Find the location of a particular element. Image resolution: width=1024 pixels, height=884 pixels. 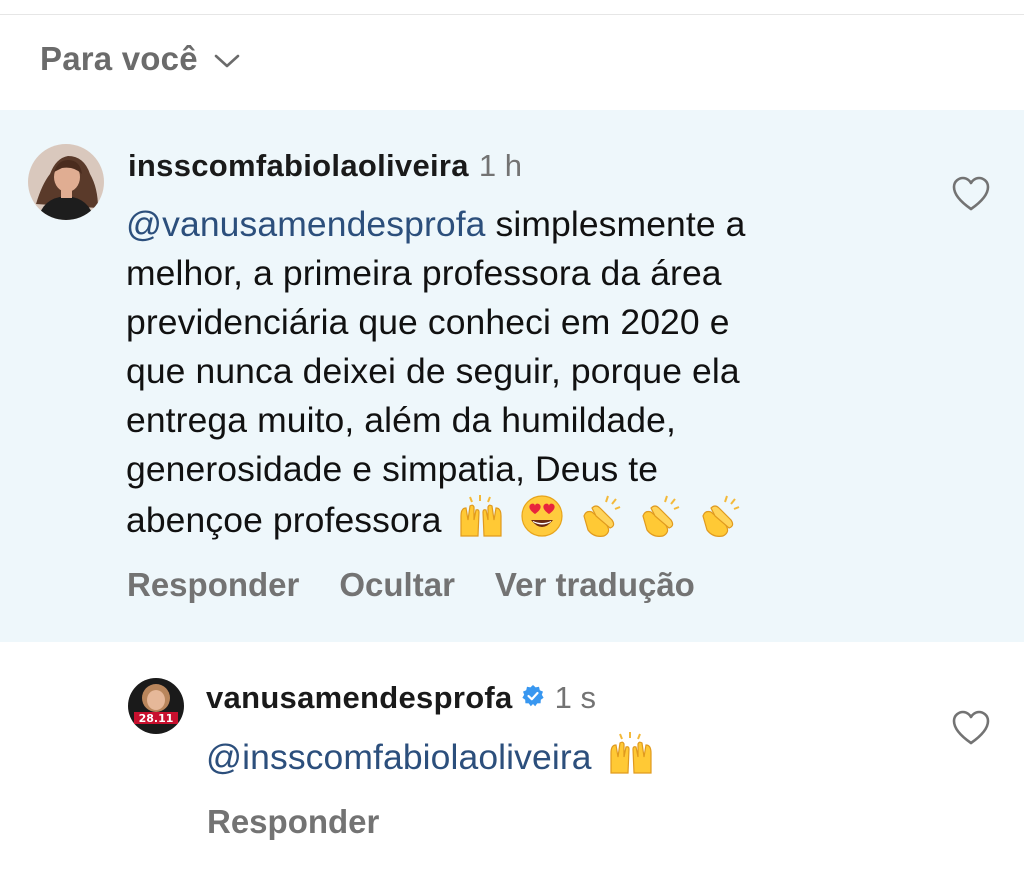

avatar: 28.11 is located at coordinates (156, 706).